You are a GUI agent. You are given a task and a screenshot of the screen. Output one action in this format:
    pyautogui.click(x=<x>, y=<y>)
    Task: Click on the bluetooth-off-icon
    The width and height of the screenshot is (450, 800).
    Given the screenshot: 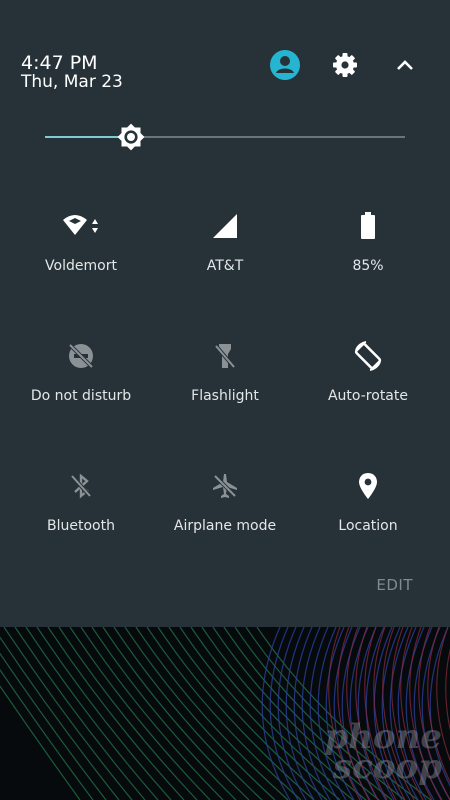 What is the action you would take?
    pyautogui.click(x=81, y=486)
    